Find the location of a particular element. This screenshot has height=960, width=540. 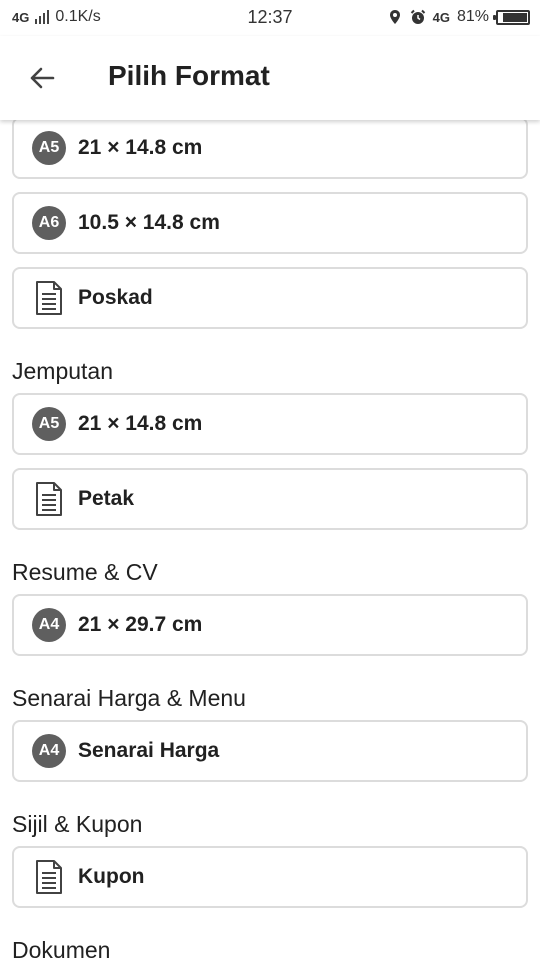

page-title: Pilih Format is located at coordinates (189, 75).